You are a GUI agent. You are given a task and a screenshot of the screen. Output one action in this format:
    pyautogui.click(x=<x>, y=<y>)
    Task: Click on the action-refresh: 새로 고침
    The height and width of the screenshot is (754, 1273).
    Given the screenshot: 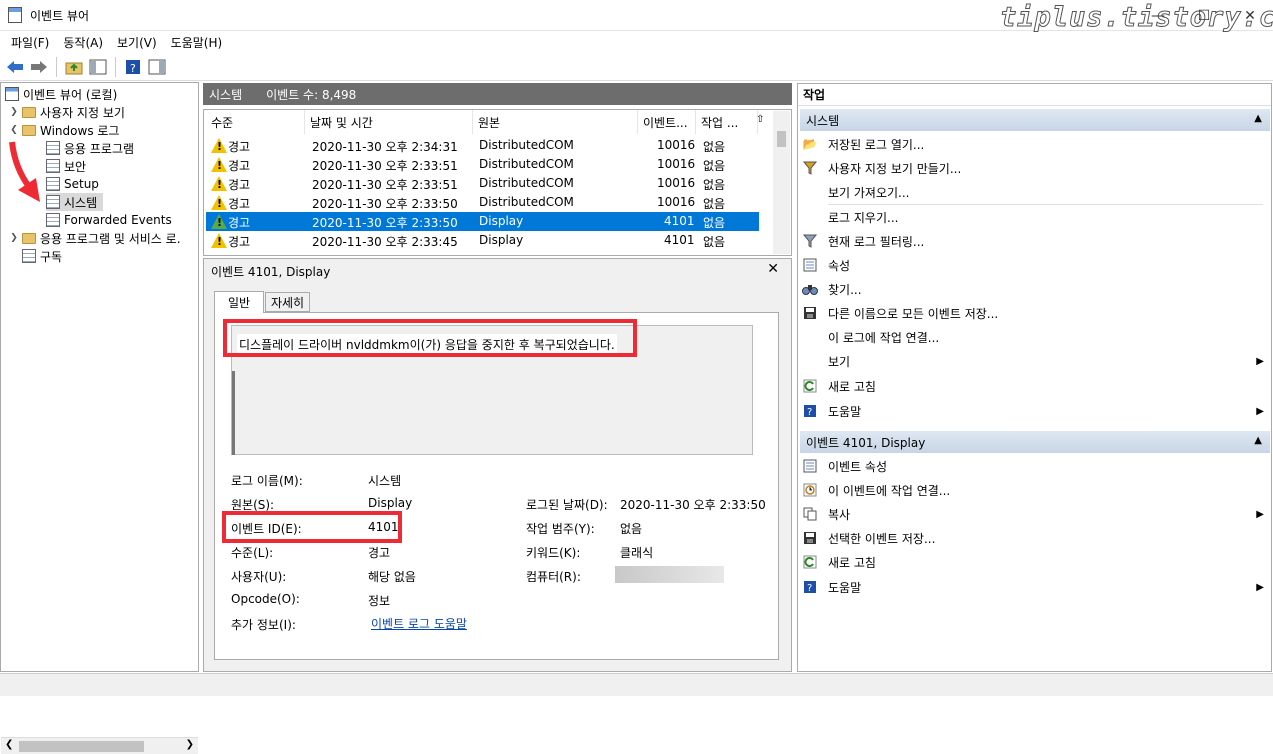 What is the action you would take?
    pyautogui.click(x=1035, y=386)
    